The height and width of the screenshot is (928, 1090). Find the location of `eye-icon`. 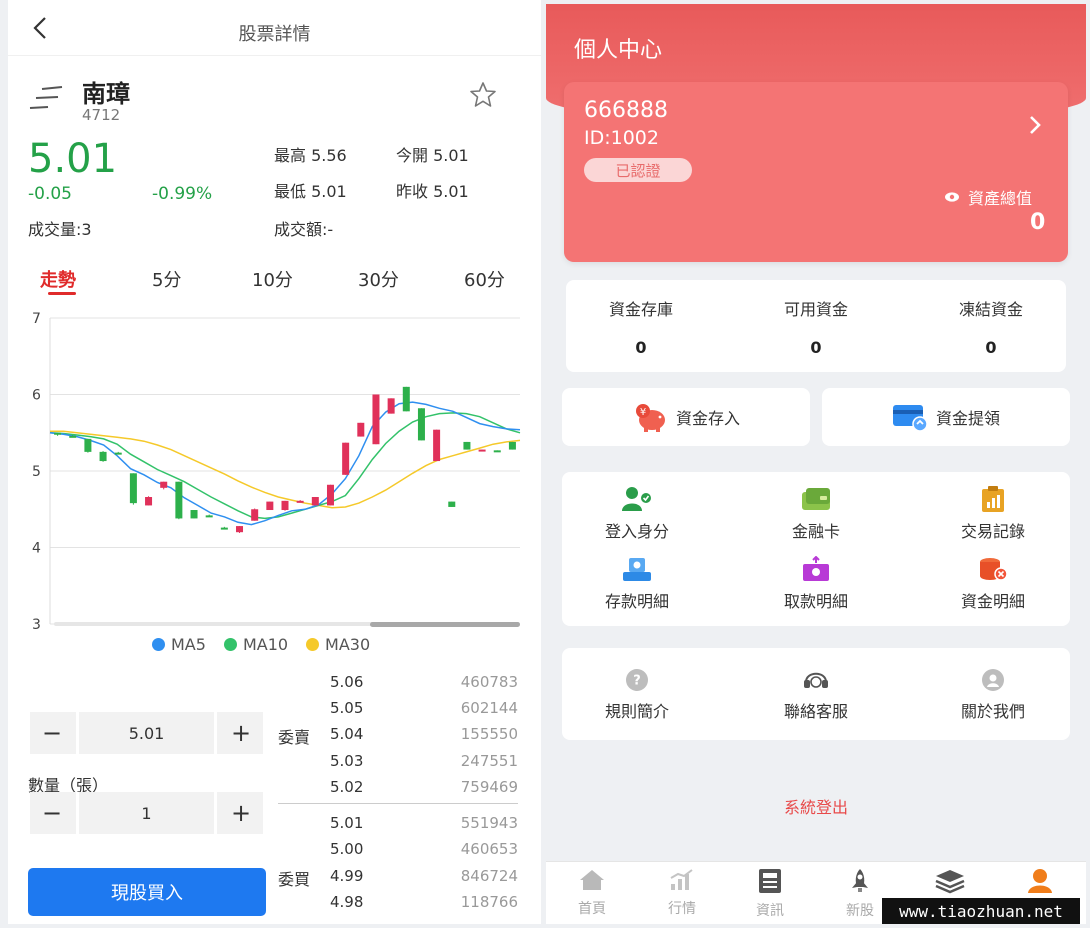

eye-icon is located at coordinates (952, 197).